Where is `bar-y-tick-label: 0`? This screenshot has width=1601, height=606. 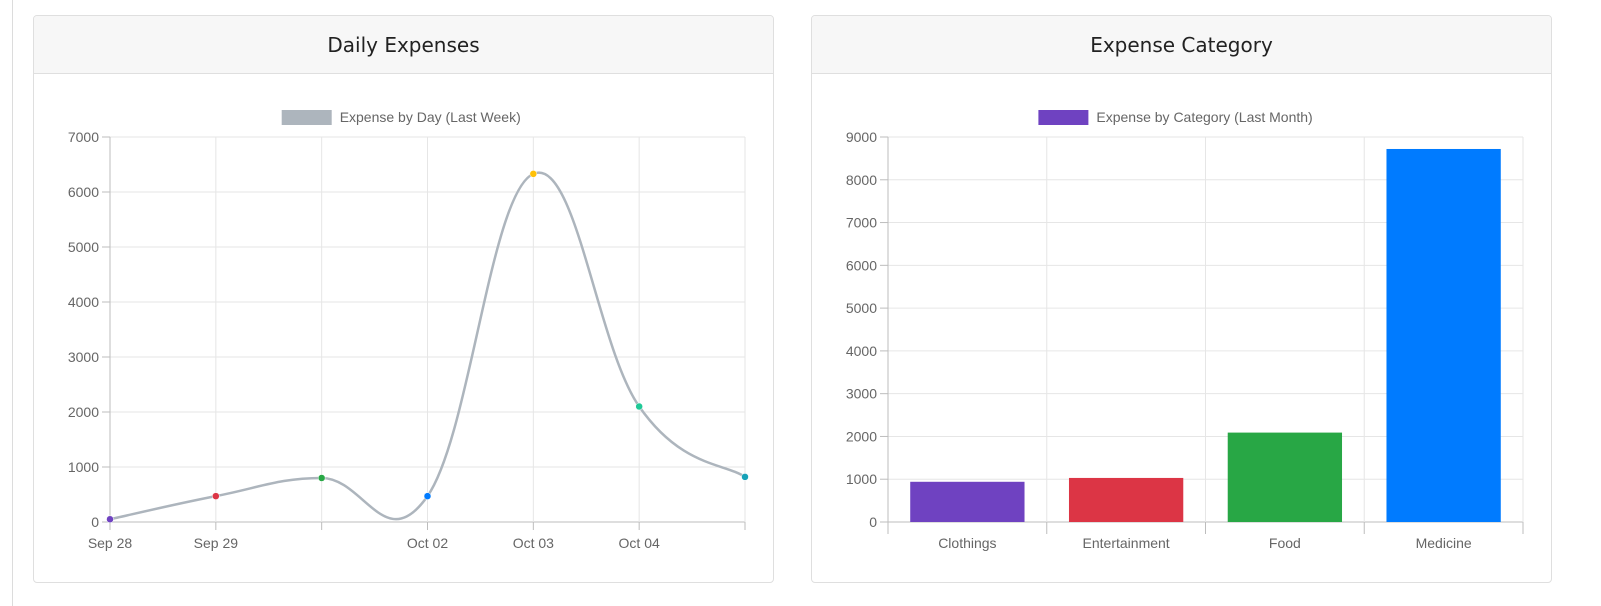 bar-y-tick-label: 0 is located at coordinates (873, 522).